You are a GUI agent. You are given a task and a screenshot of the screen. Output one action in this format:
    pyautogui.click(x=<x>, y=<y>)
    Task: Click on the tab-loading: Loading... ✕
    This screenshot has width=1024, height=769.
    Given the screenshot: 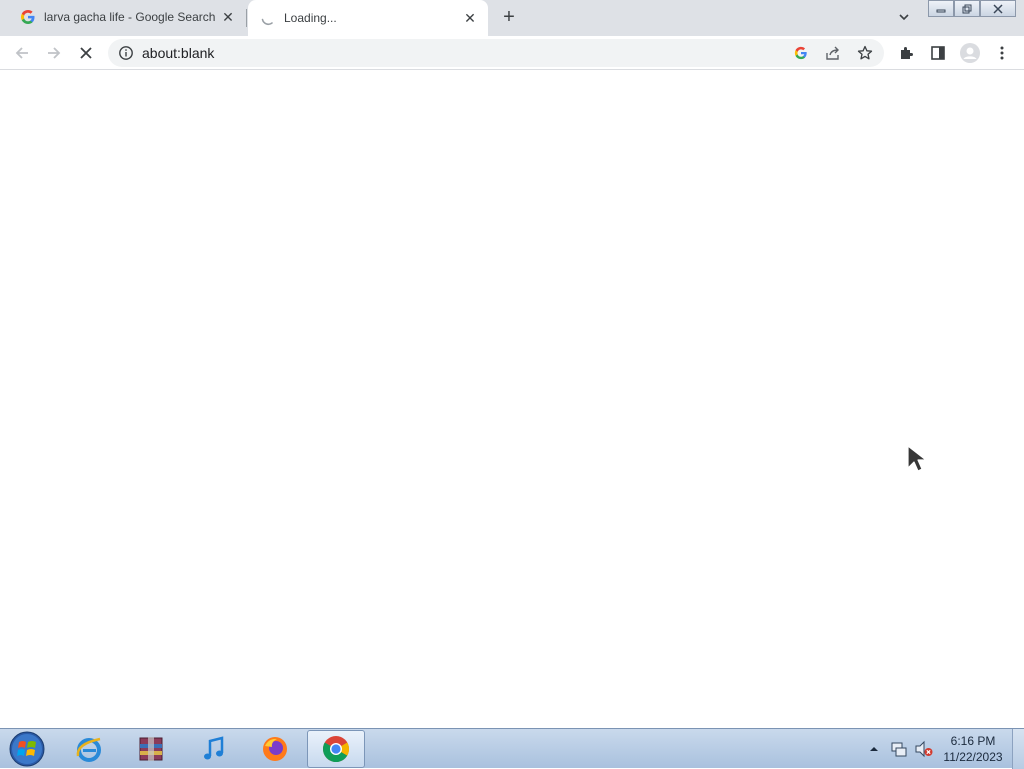 What is the action you would take?
    pyautogui.click(x=368, y=18)
    